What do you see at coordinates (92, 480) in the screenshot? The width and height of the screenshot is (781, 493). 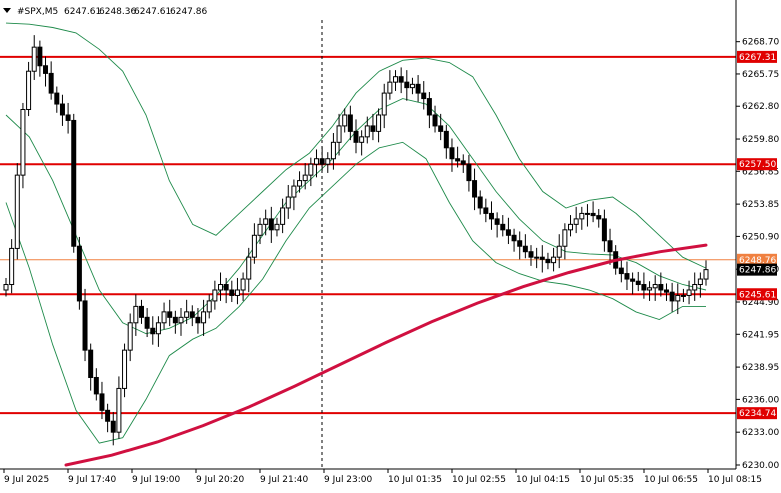 I see `x-tick-label: 9 Jul 17:40` at bounding box center [92, 480].